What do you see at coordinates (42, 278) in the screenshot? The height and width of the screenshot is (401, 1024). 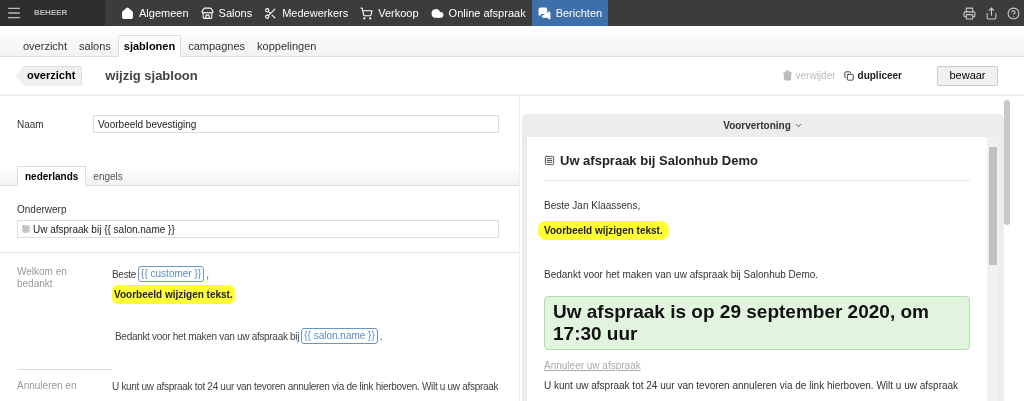 I see `section-label: Welkom en bedankt` at bounding box center [42, 278].